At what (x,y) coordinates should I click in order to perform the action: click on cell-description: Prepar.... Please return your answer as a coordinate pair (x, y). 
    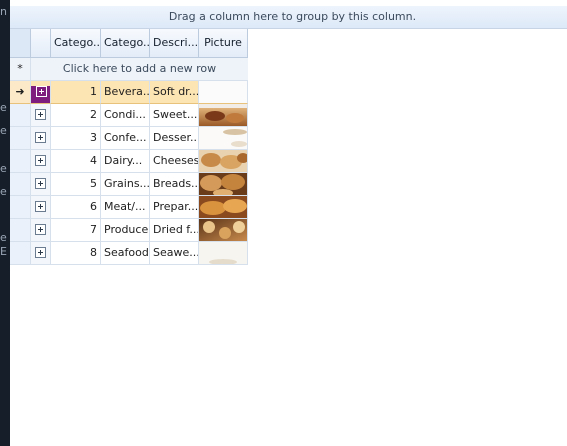
    Looking at the image, I should click on (174, 207).